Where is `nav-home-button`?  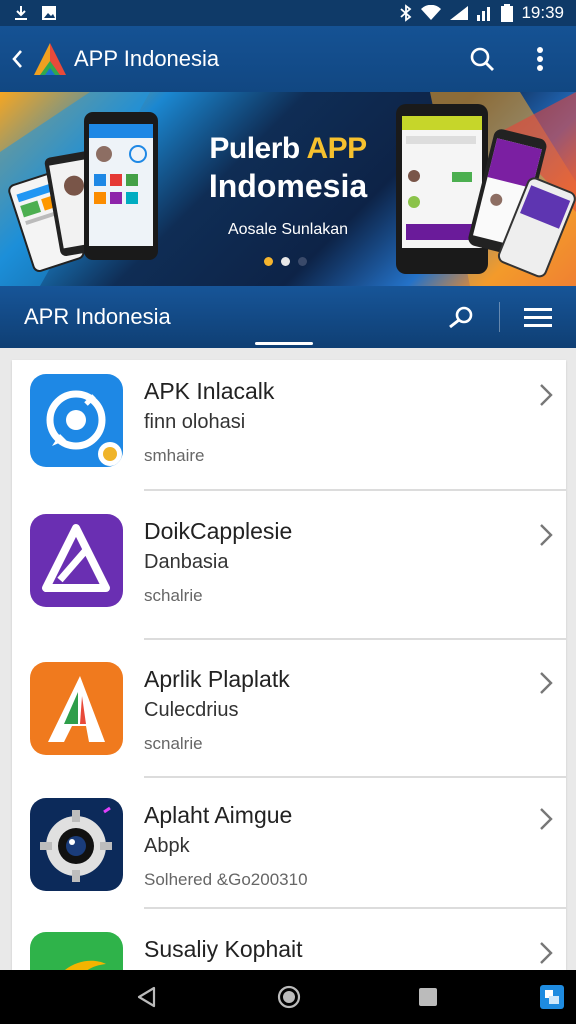 nav-home-button is located at coordinates (289, 997).